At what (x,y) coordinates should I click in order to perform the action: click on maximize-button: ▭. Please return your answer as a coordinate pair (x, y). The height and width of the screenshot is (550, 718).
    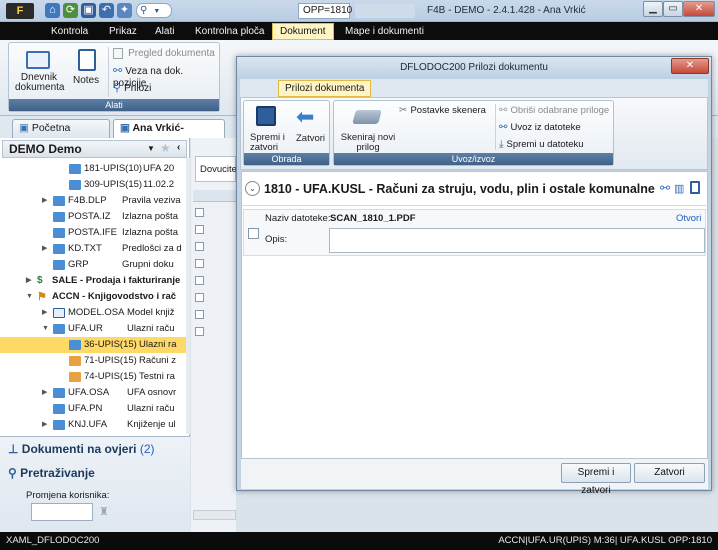
    Looking at the image, I should click on (673, 9).